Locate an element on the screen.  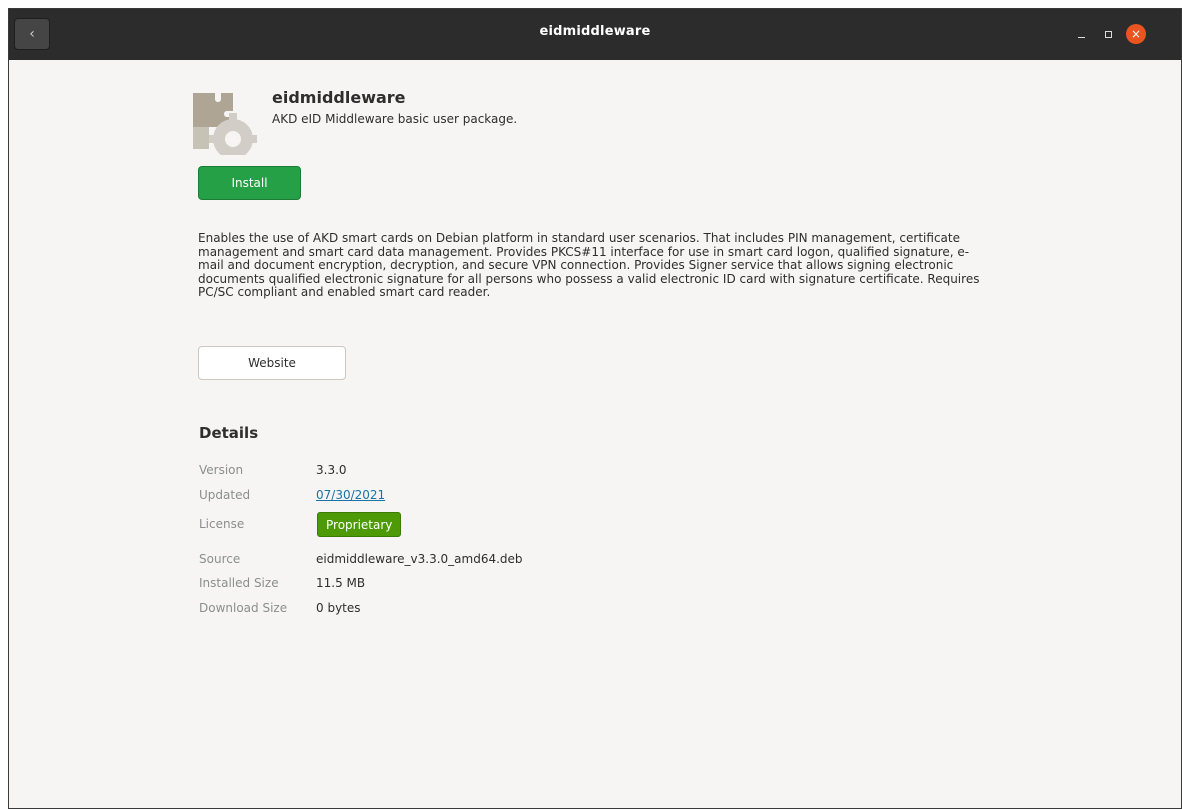
updated-link: 07/30/2021 is located at coordinates (350, 495).